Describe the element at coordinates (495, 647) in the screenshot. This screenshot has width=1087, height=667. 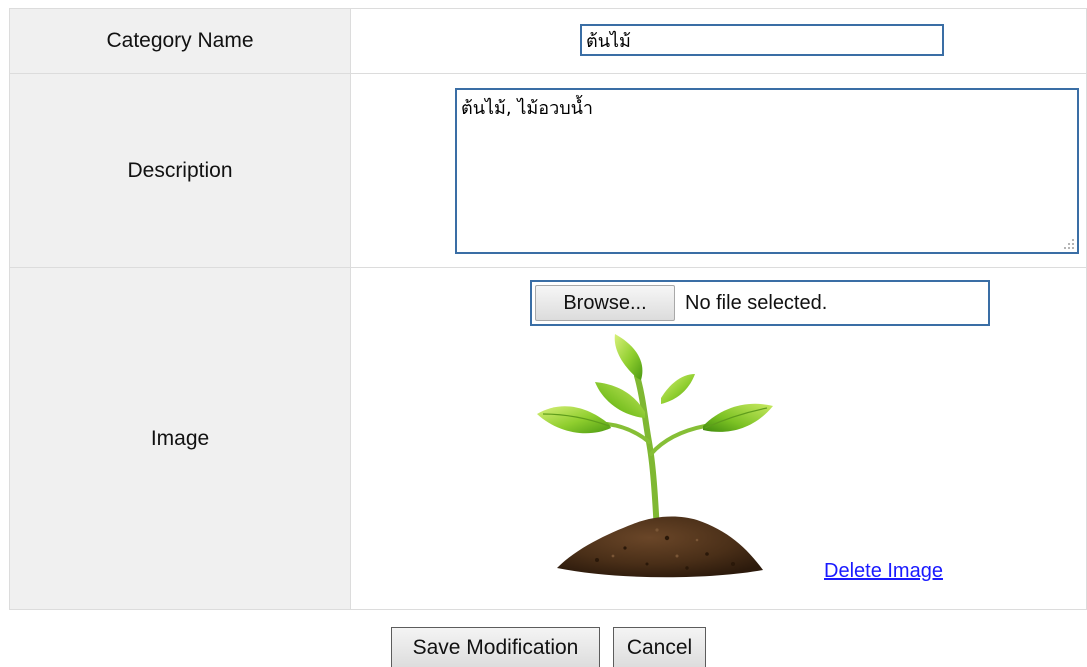
I see `save-modification-button: Save Modification` at that location.